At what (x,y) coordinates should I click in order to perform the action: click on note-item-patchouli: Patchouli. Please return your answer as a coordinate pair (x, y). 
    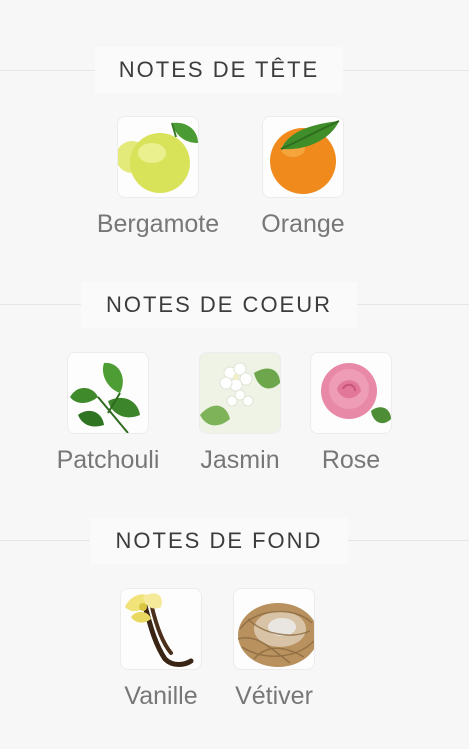
    Looking at the image, I should click on (108, 413).